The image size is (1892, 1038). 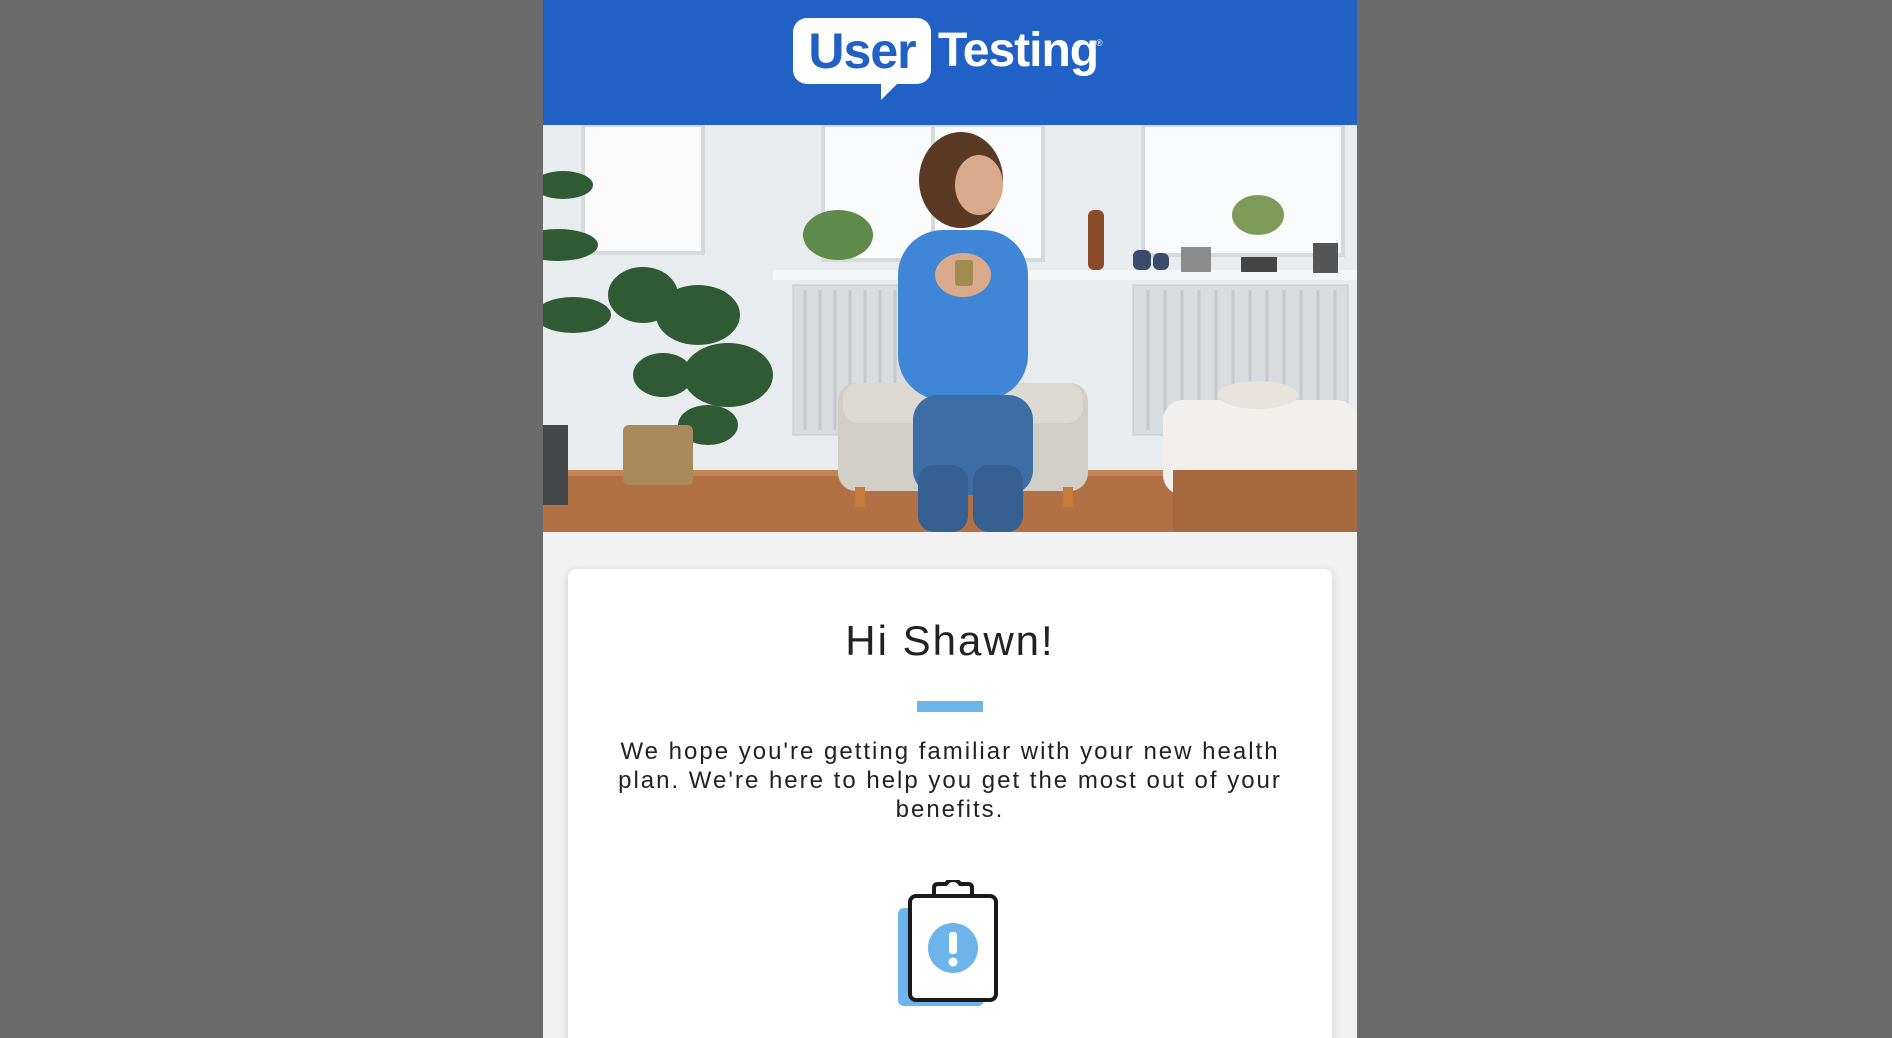 What do you see at coordinates (1018, 50) in the screenshot?
I see `logo-testing-text: Testing` at bounding box center [1018, 50].